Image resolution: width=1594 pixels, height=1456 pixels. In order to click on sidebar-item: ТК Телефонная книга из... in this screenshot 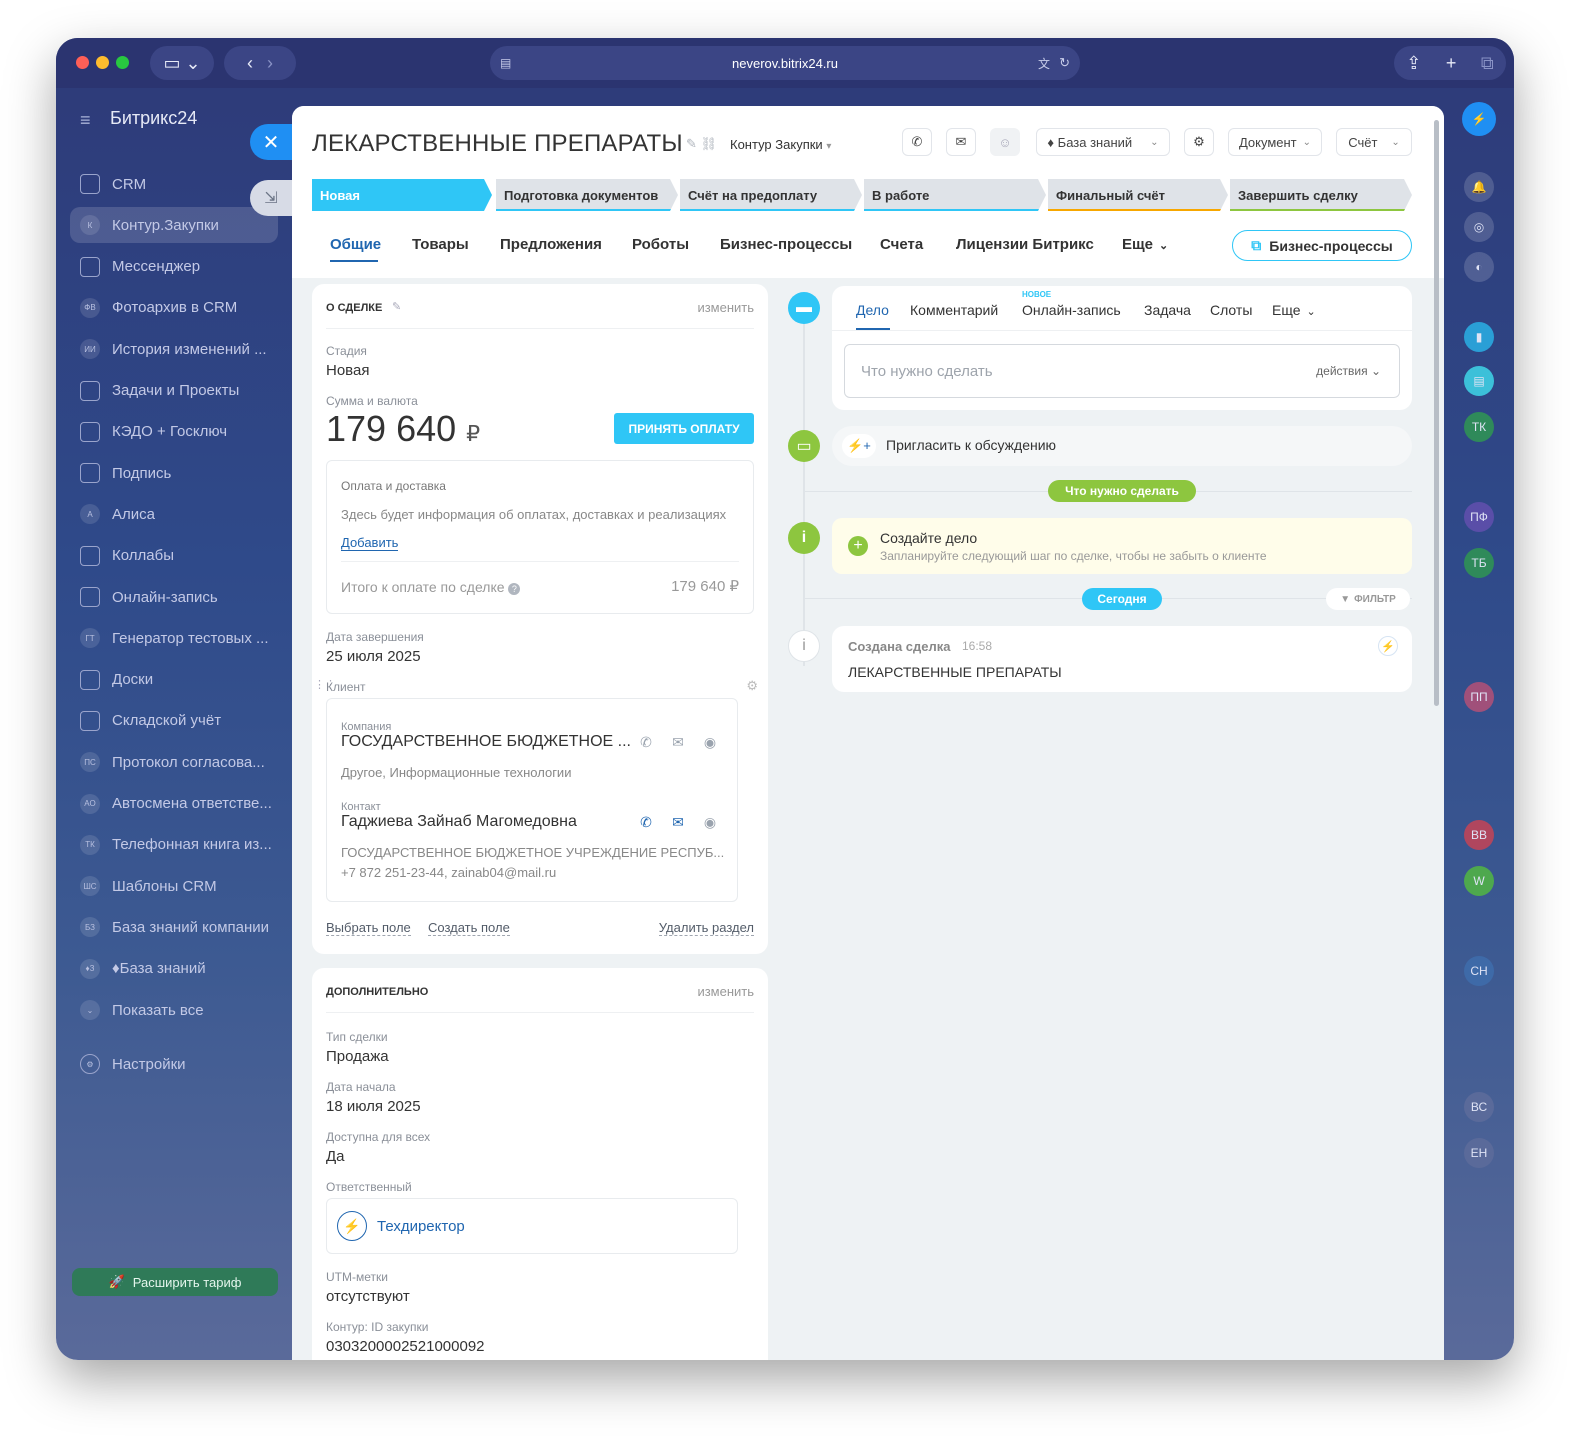, I will do `click(174, 845)`.